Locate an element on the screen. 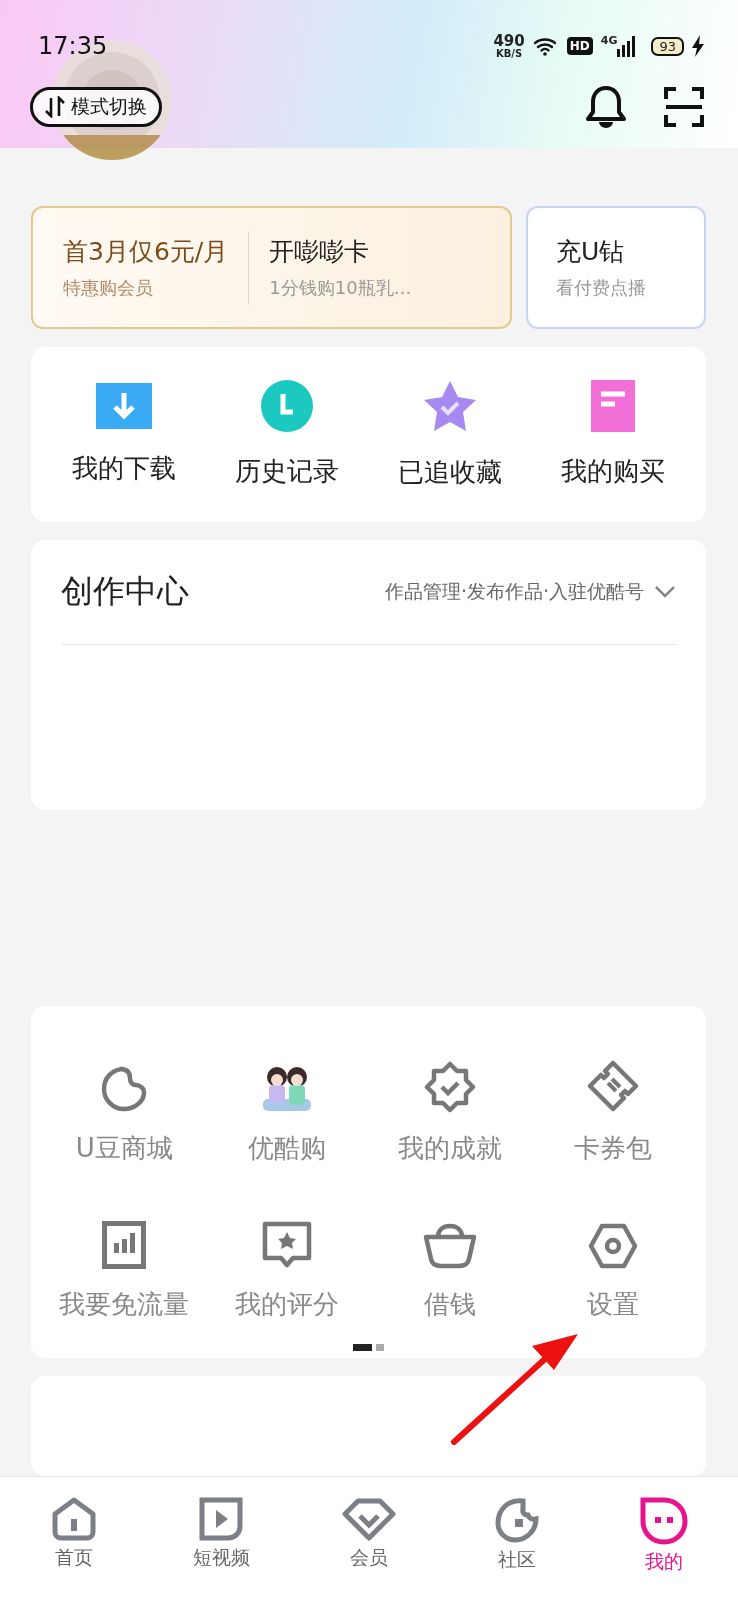  download-icon is located at coordinates (124, 406).